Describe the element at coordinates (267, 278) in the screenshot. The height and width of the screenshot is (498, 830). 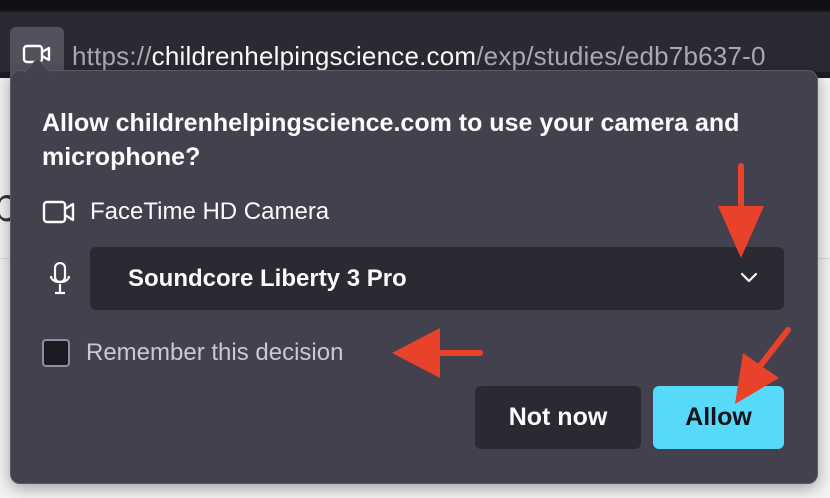
I see `microphone-selected-value: Soundcore Liberty 3 Pro` at that location.